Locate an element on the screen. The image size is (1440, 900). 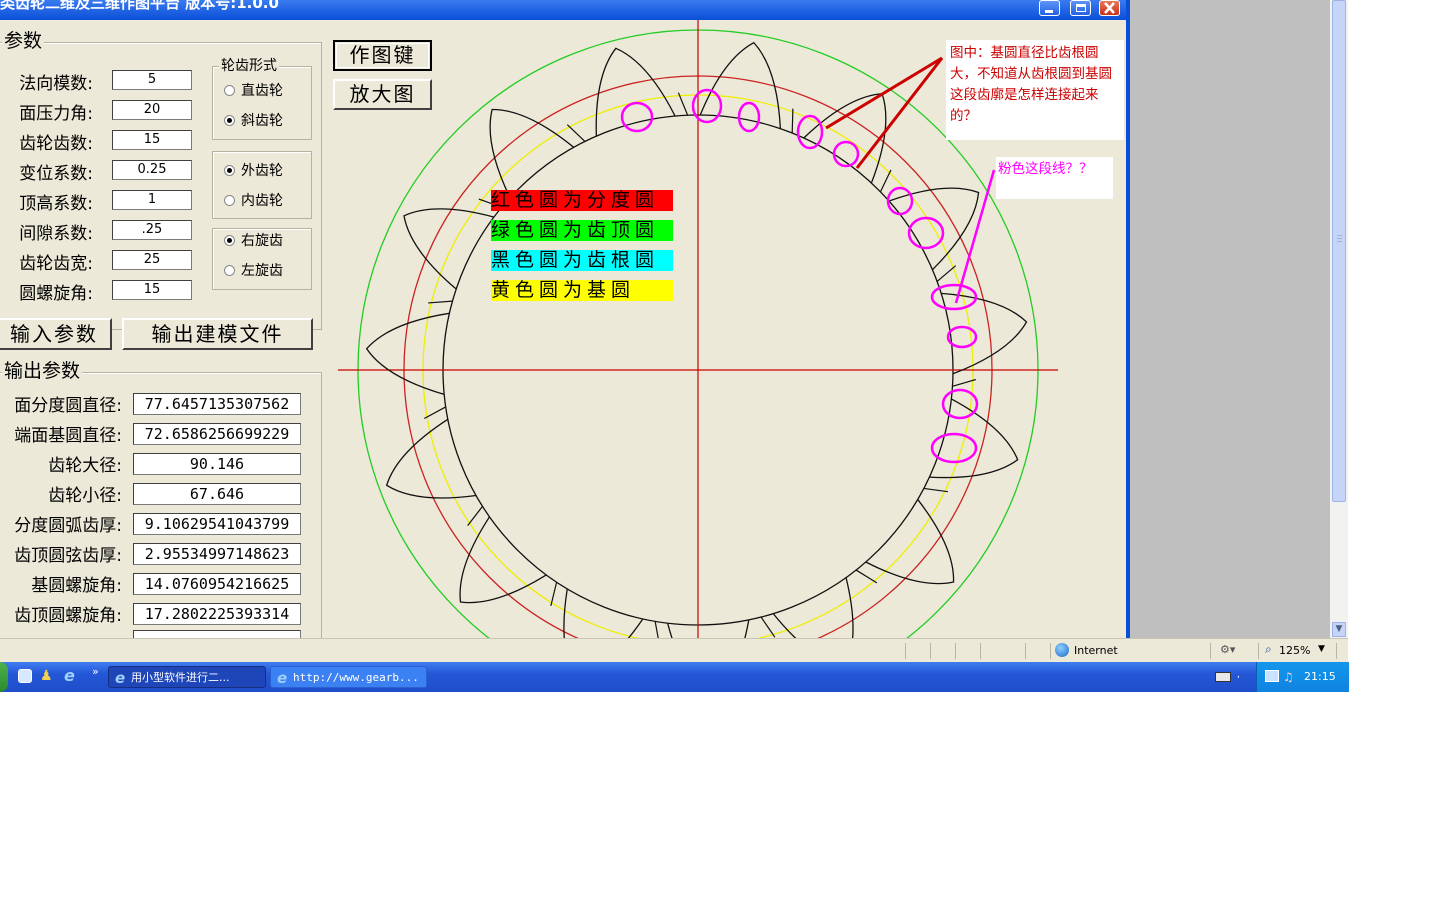
output-field-3: 67.646 is located at coordinates (217, 494).